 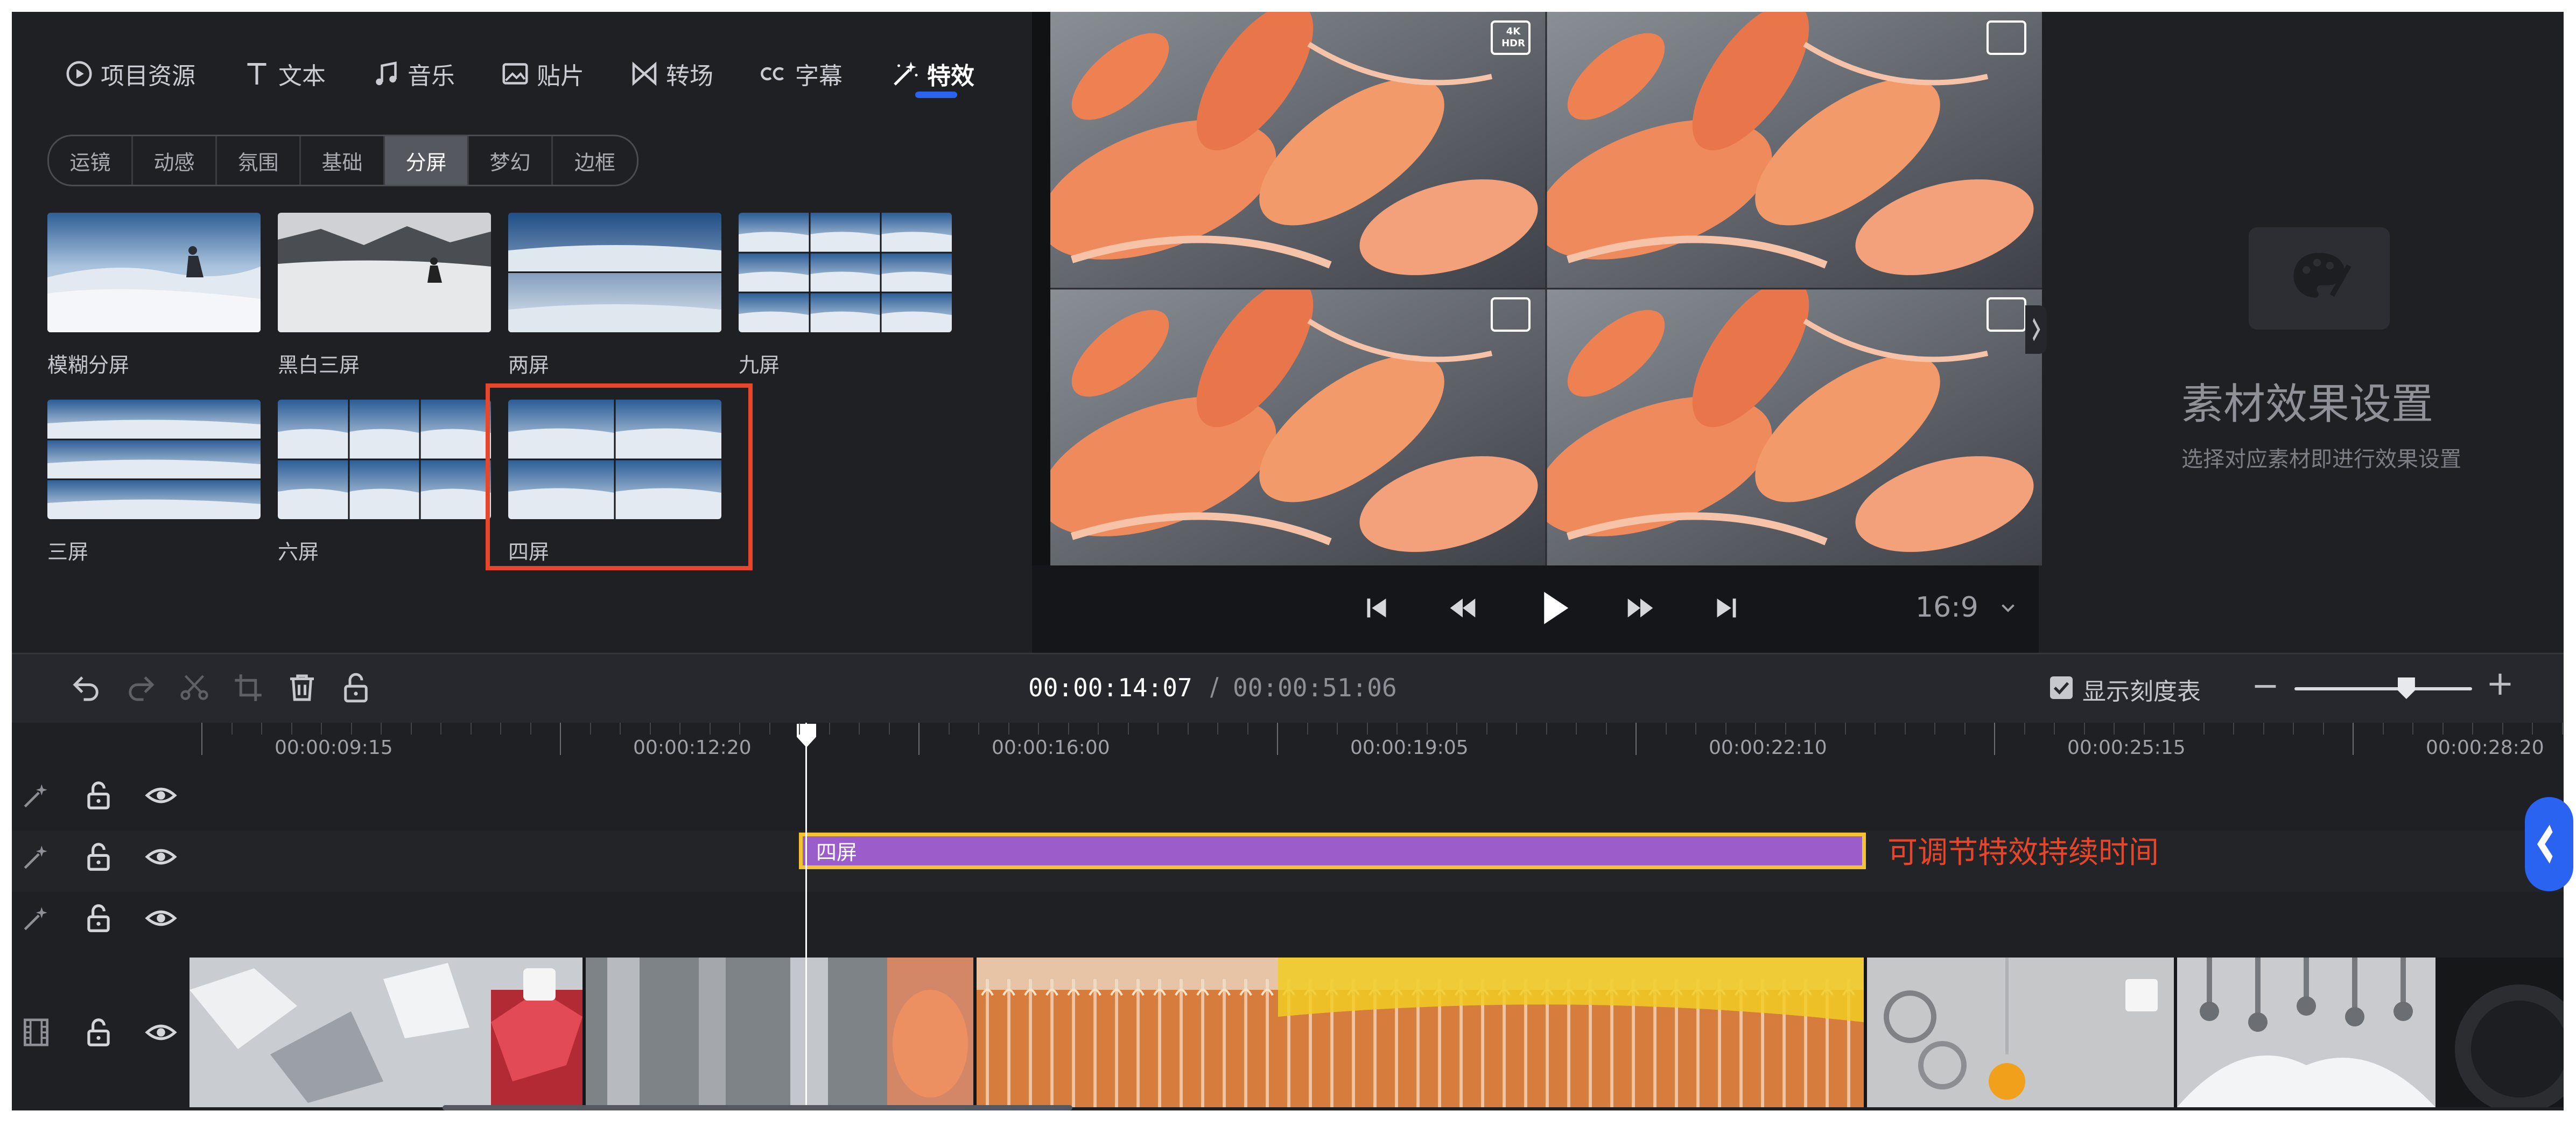 I want to click on effect-thumb-nine-screen, so click(x=845, y=272).